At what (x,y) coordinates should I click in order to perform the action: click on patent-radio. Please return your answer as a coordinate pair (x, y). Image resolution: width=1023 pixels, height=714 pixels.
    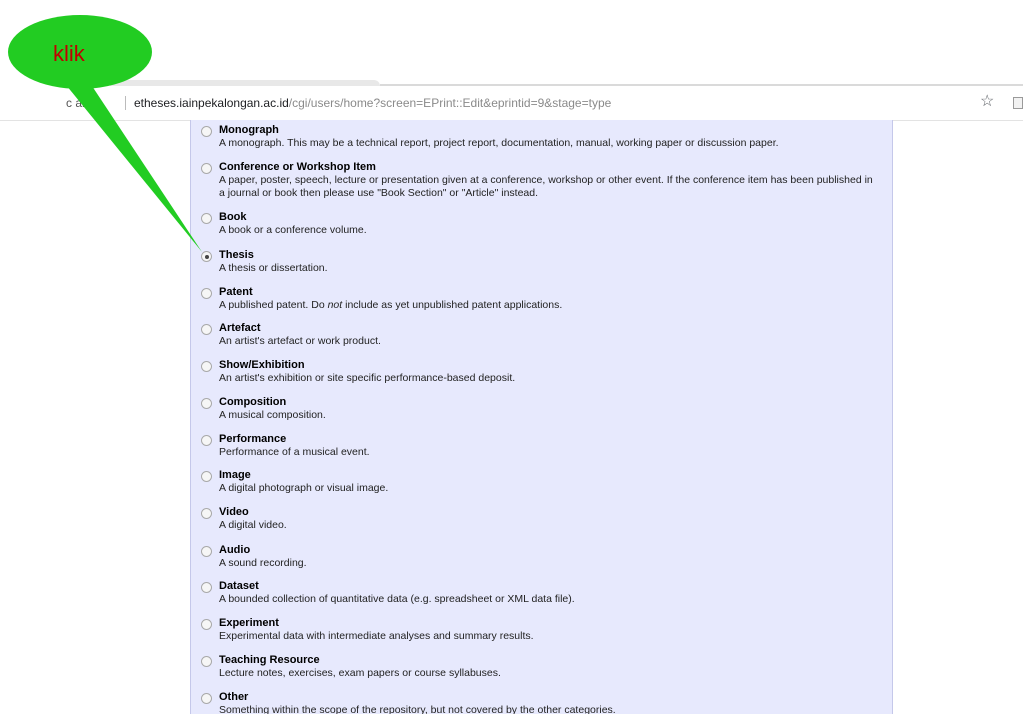
    Looking at the image, I should click on (206, 293).